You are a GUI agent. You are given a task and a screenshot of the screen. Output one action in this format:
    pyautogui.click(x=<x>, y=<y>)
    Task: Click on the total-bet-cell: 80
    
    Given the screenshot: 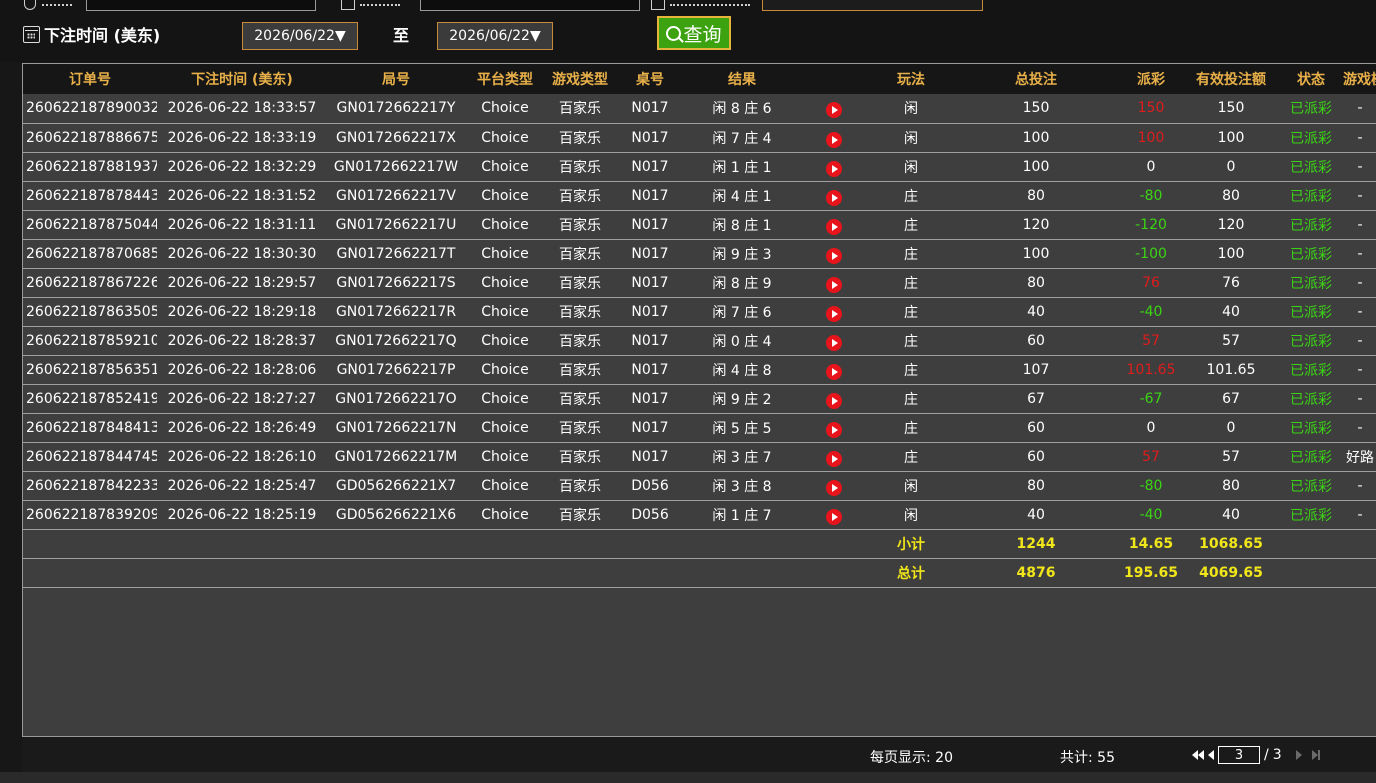 What is the action you would take?
    pyautogui.click(x=1036, y=195)
    